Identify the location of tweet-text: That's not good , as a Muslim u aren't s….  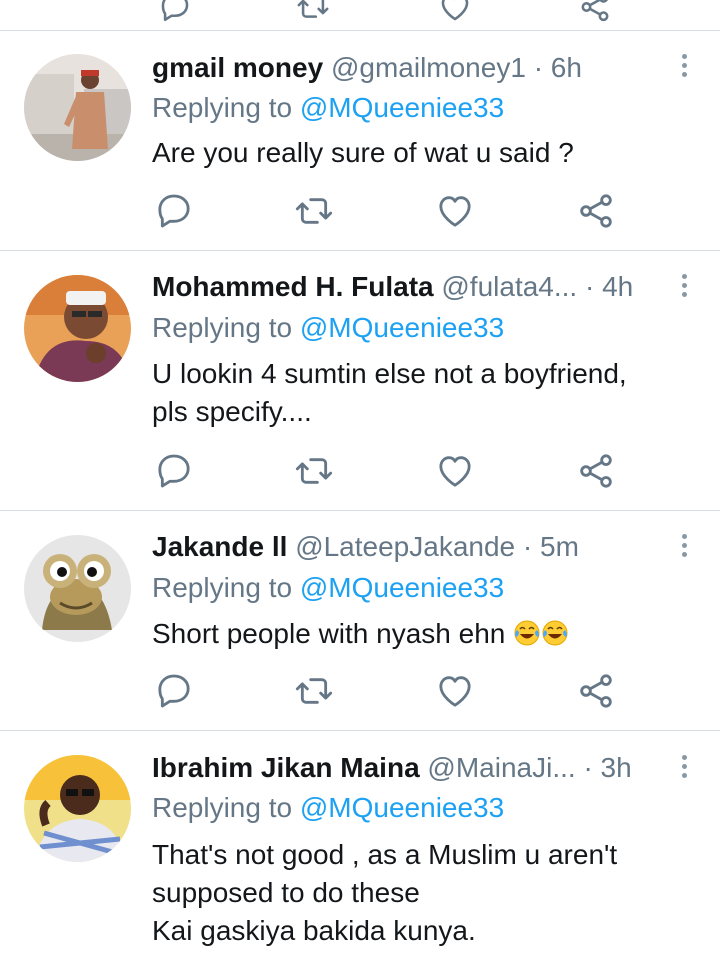
(421, 893).